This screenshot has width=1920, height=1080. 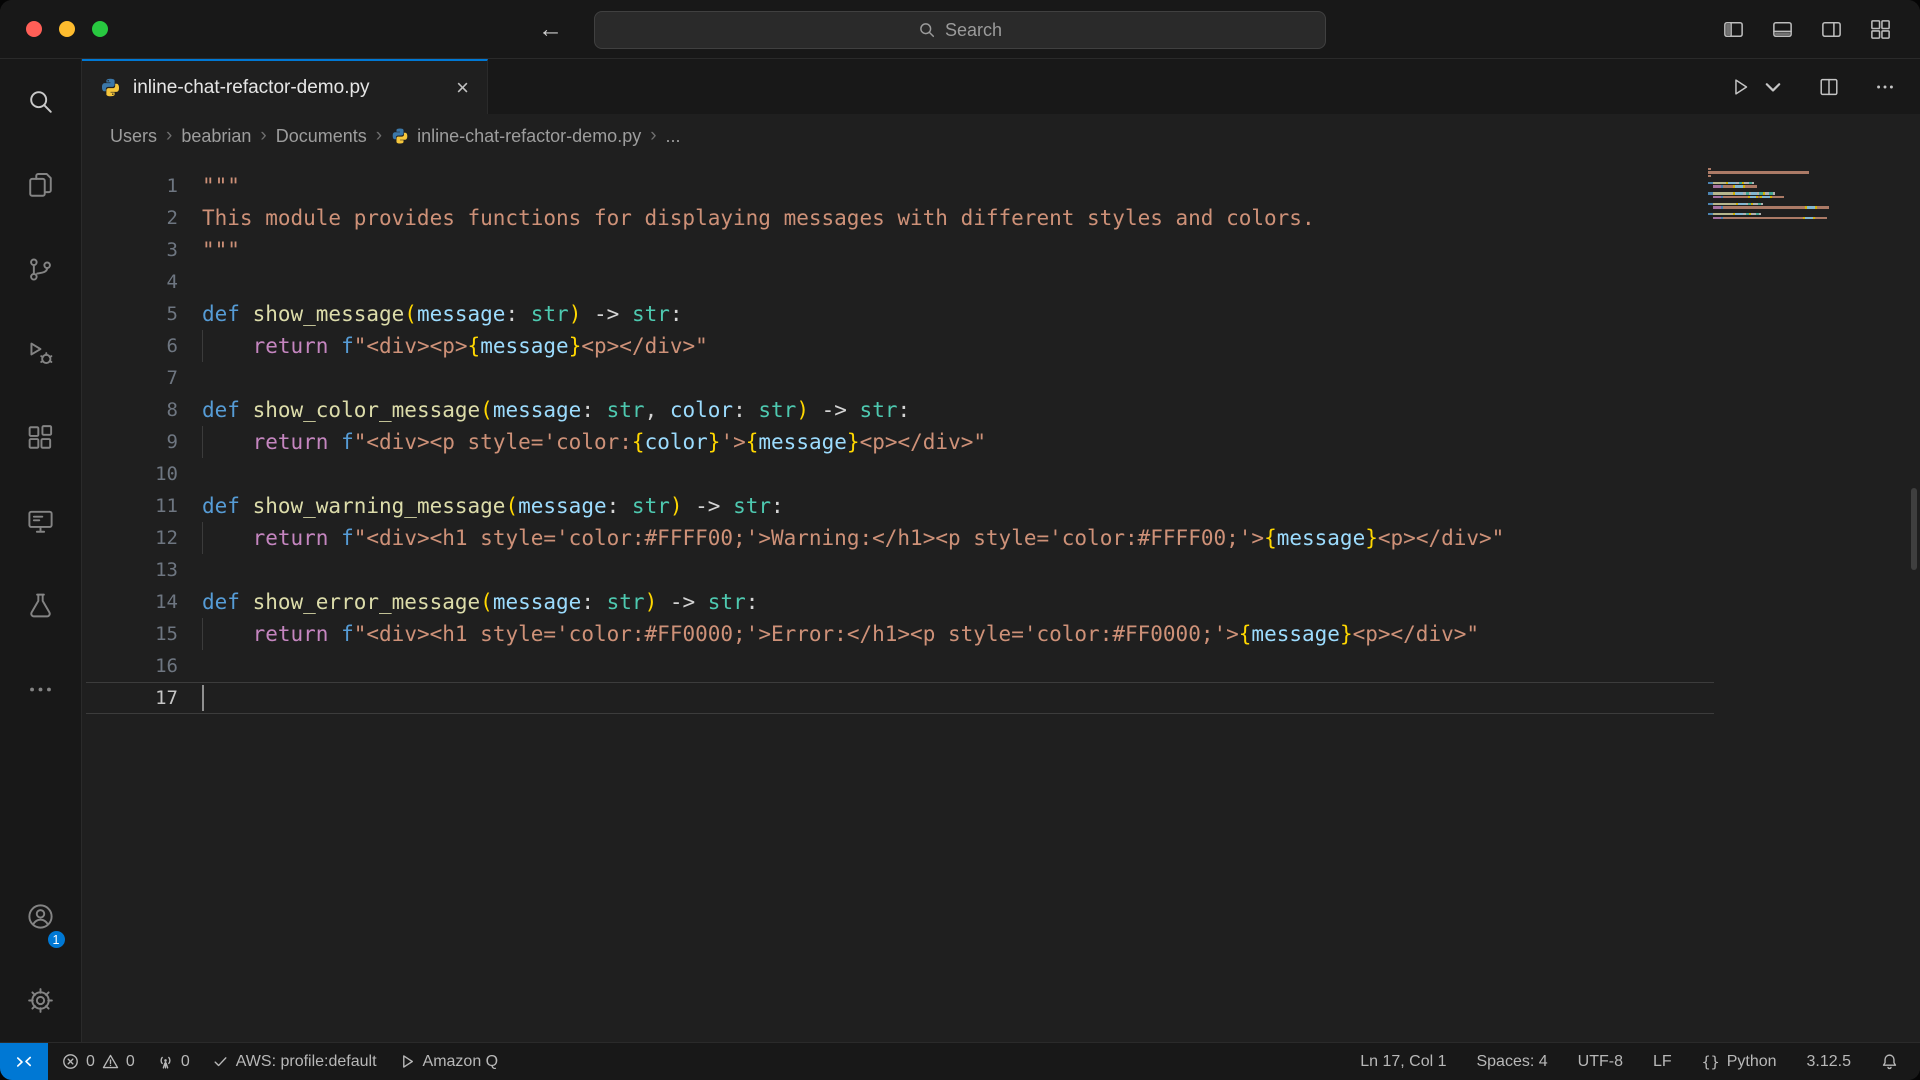 I want to click on cursor-position: Ln 17, Col 1, so click(x=1403, y=1062).